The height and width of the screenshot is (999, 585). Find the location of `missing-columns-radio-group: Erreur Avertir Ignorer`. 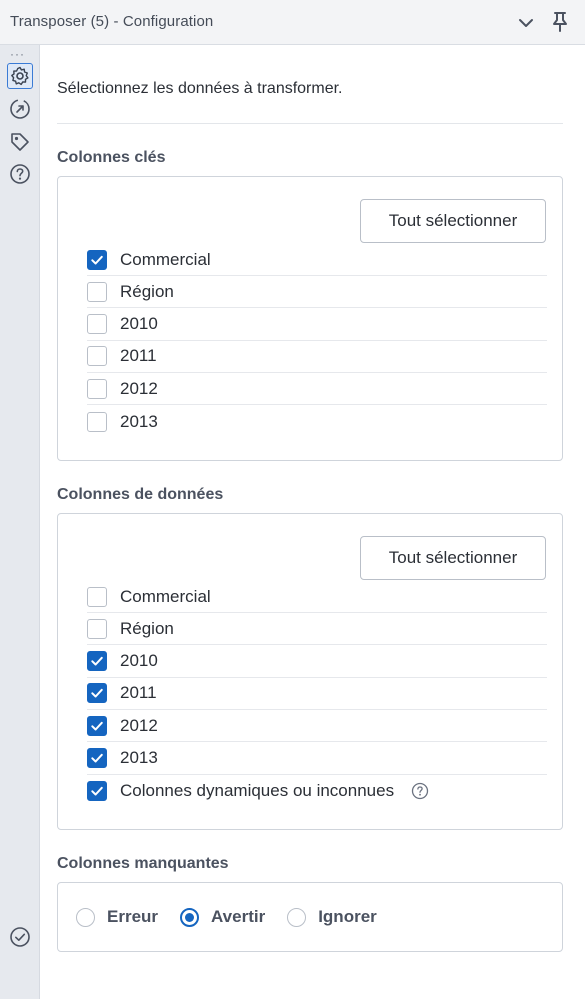

missing-columns-radio-group: Erreur Avertir Ignorer is located at coordinates (310, 917).